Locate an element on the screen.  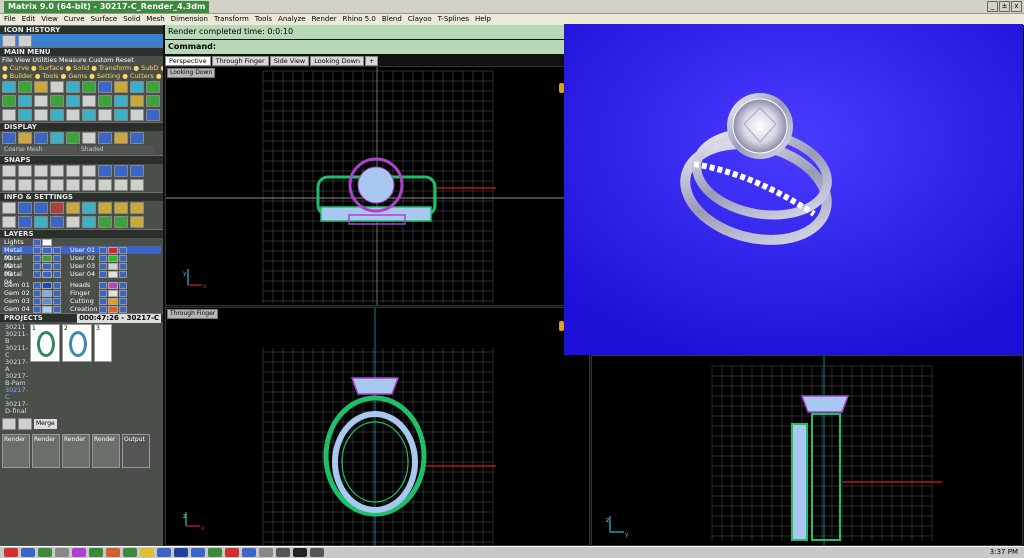
menu-solid: Solid is located at coordinates (131, 19).